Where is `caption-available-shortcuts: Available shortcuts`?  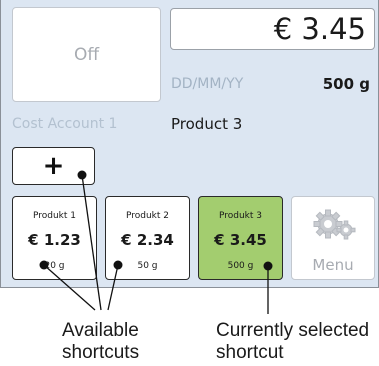 caption-available-shortcuts: Available shortcuts is located at coordinates (100, 342).